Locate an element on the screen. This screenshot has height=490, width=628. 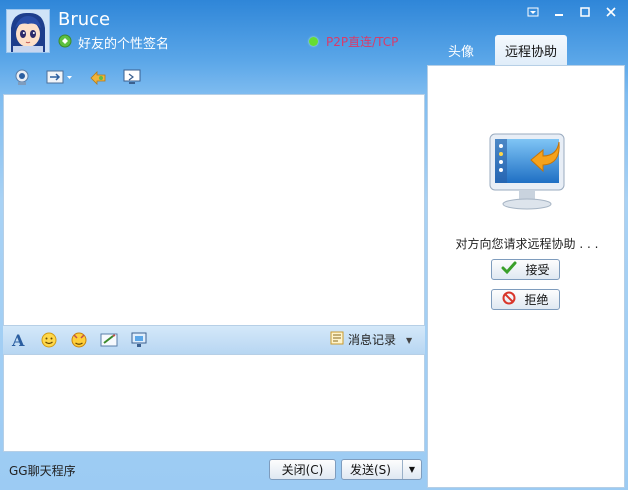
accept-label: 接受 is located at coordinates (537, 270).